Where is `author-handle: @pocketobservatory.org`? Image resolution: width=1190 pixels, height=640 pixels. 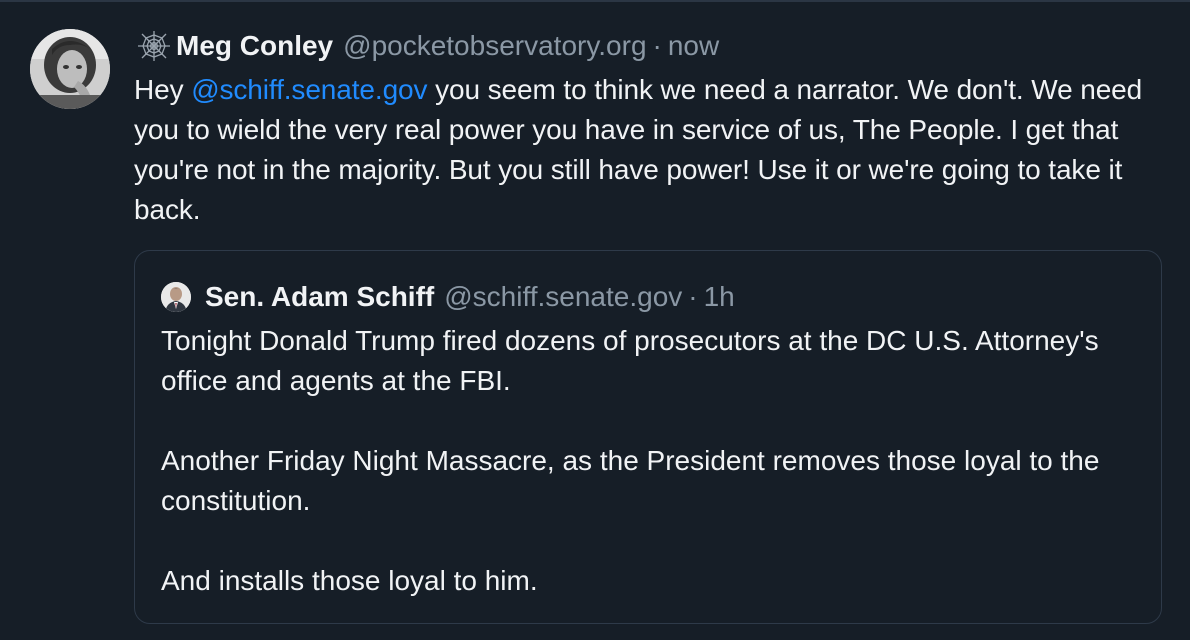 author-handle: @pocketobservatory.org is located at coordinates (494, 46).